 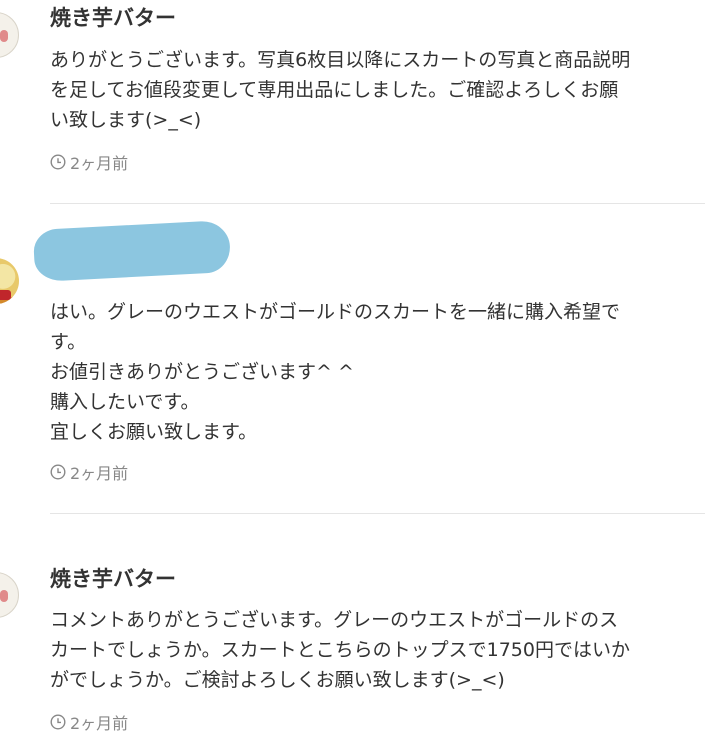 I want to click on redacted-username, so click(x=132, y=251).